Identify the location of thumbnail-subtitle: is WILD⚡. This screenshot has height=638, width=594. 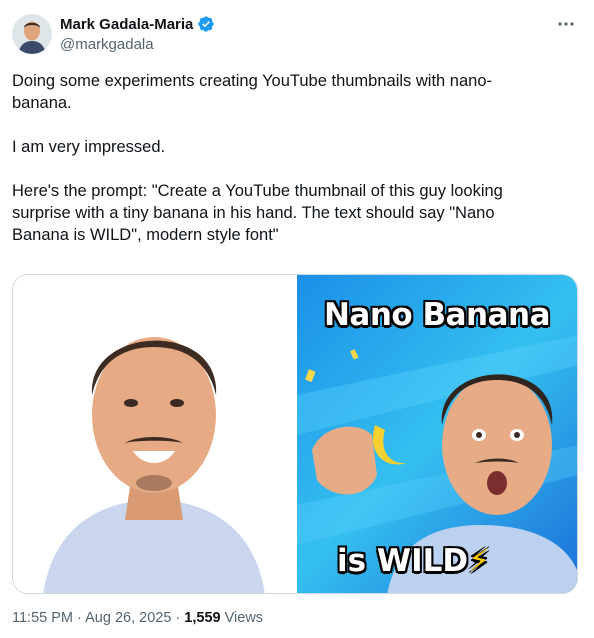
(413, 561).